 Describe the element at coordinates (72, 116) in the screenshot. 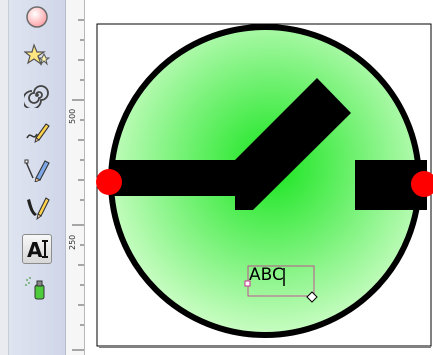

I see `ruler-label-500: 500` at that location.